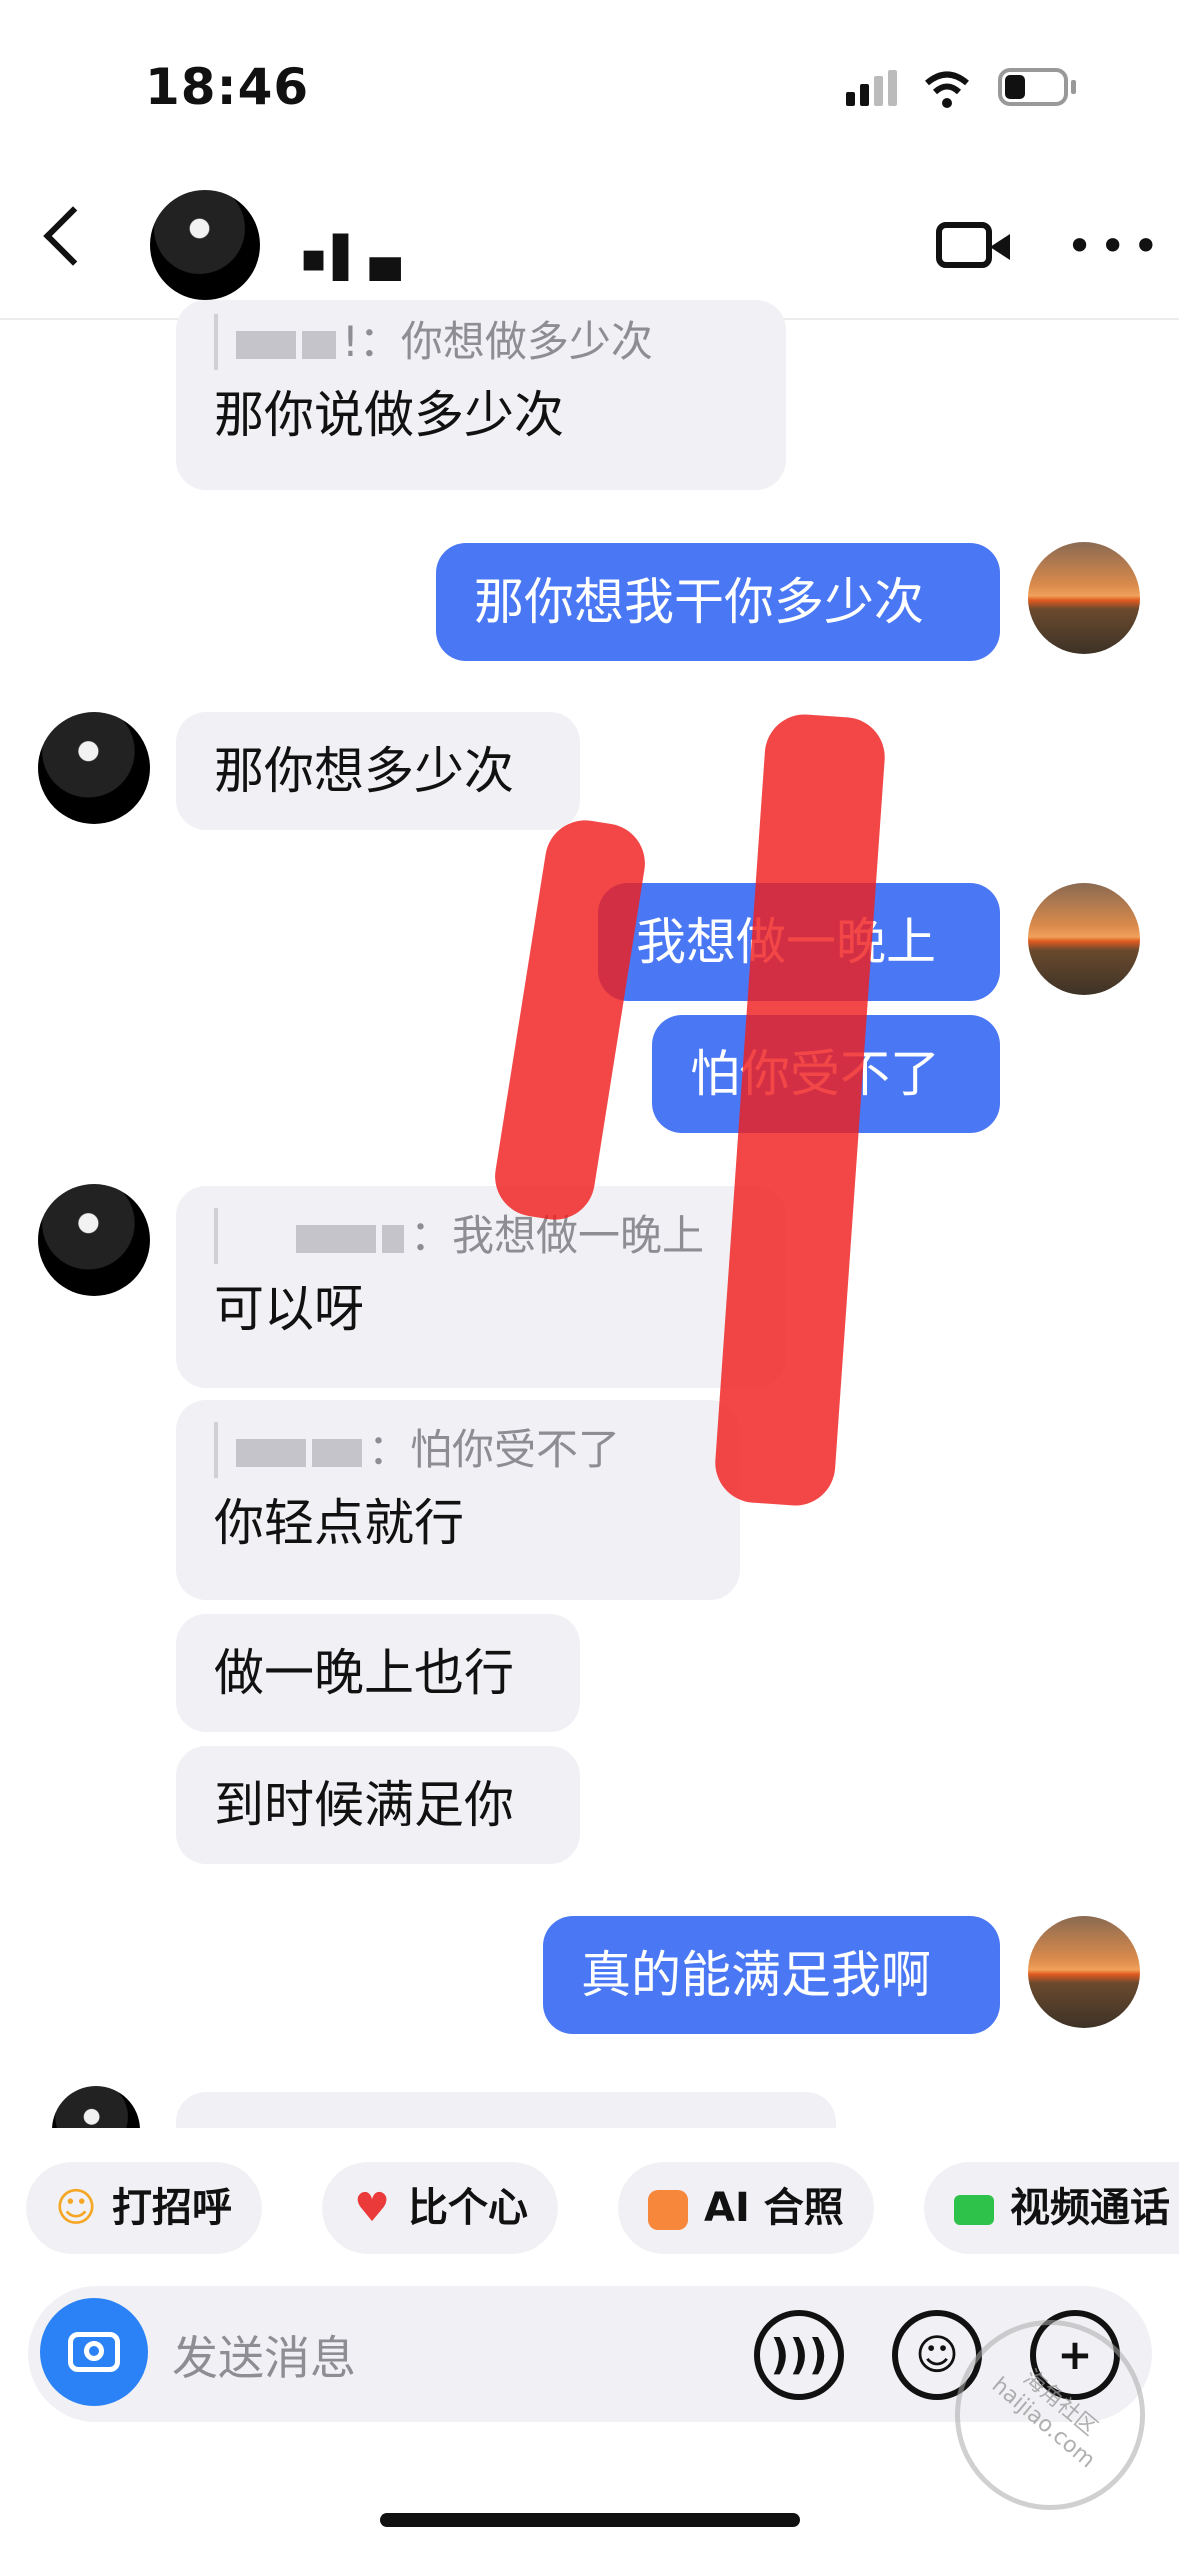 This screenshot has width=1179, height=2556. I want to click on wave-emoji-icon: ☺, so click(76, 2208).